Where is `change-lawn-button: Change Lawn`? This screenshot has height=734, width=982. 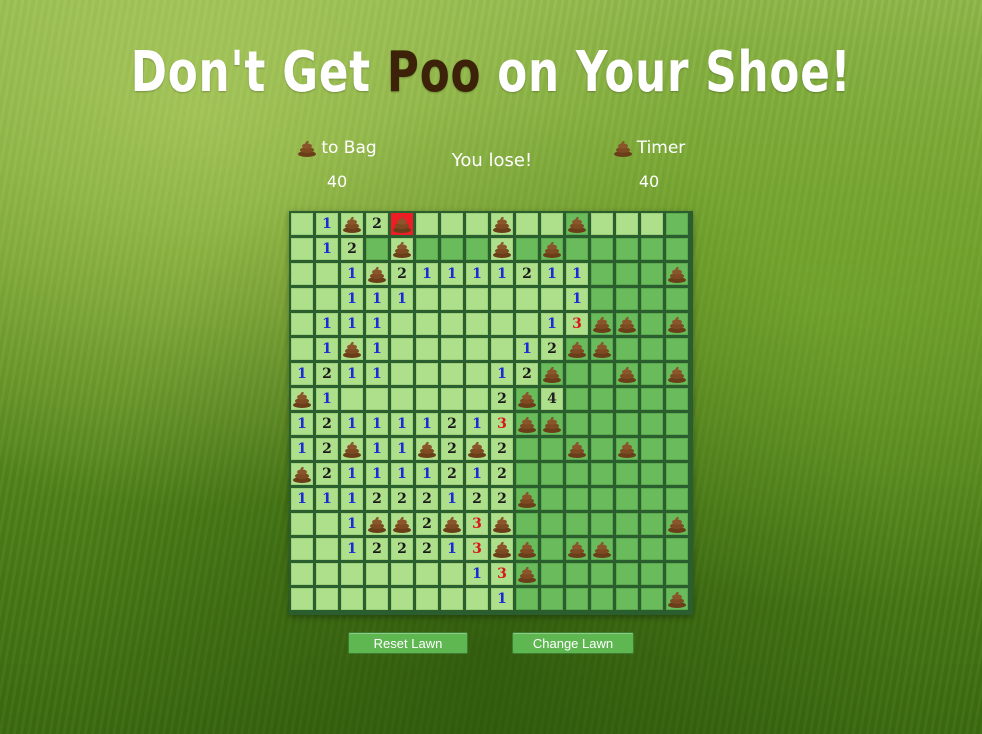 change-lawn-button: Change Lawn is located at coordinates (573, 643).